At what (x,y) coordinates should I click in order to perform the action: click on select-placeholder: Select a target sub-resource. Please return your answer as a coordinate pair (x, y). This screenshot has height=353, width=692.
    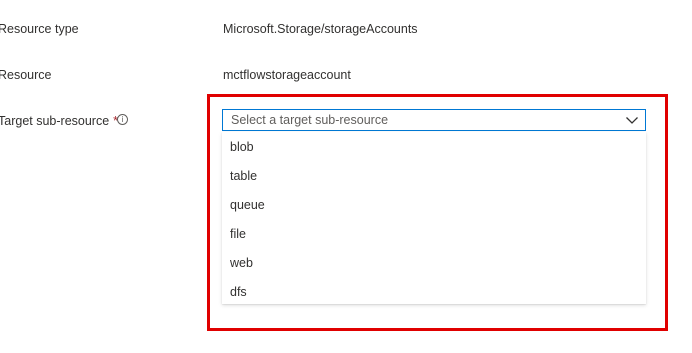
    Looking at the image, I should click on (310, 120).